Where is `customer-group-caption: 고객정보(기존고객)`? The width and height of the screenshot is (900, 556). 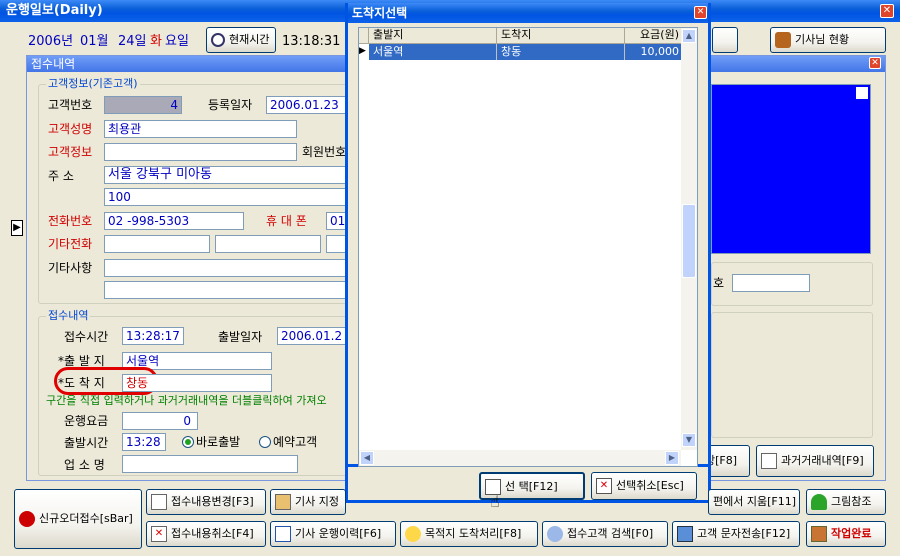 customer-group-caption: 고객정보(기존고객) is located at coordinates (93, 83).